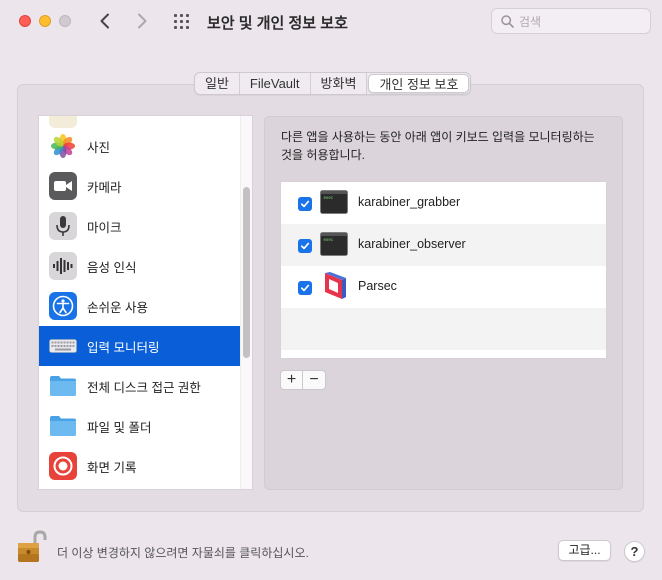 The height and width of the screenshot is (580, 662). I want to click on add-app-button: +, so click(292, 380).